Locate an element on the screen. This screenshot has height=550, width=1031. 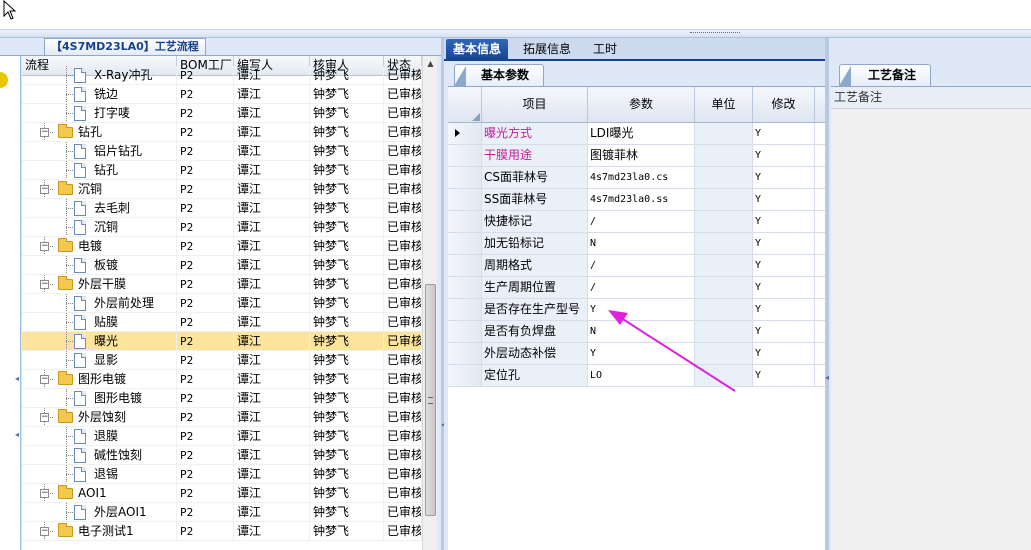
tab-extended-info: 拓展信息 is located at coordinates (547, 50).